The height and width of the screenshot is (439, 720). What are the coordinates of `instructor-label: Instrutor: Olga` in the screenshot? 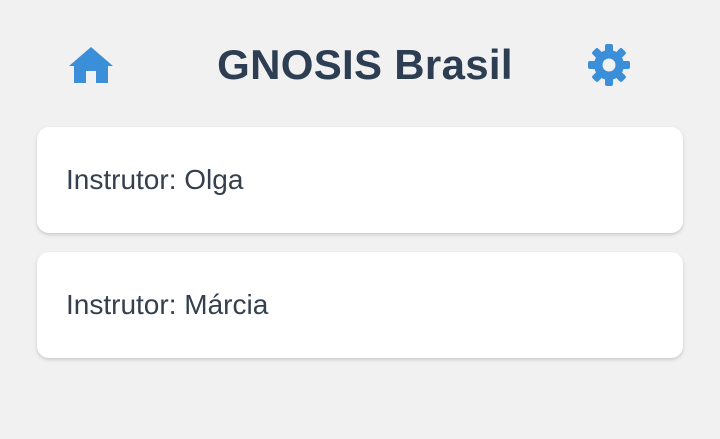 It's located at (155, 179).